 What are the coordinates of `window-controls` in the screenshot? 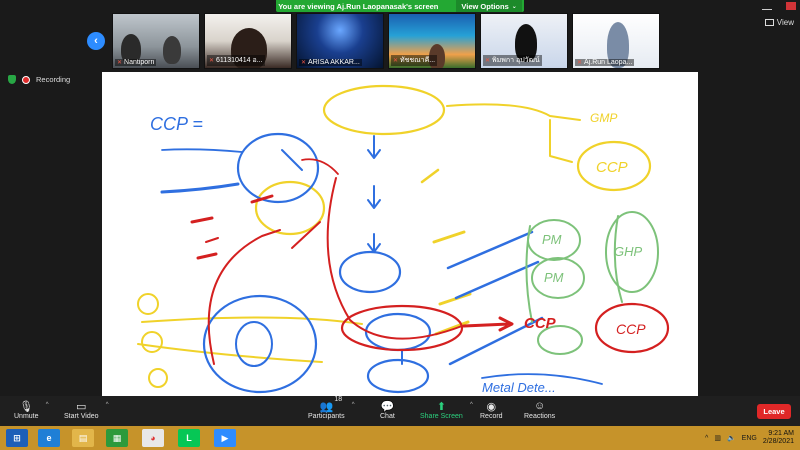 It's located at (779, 6).